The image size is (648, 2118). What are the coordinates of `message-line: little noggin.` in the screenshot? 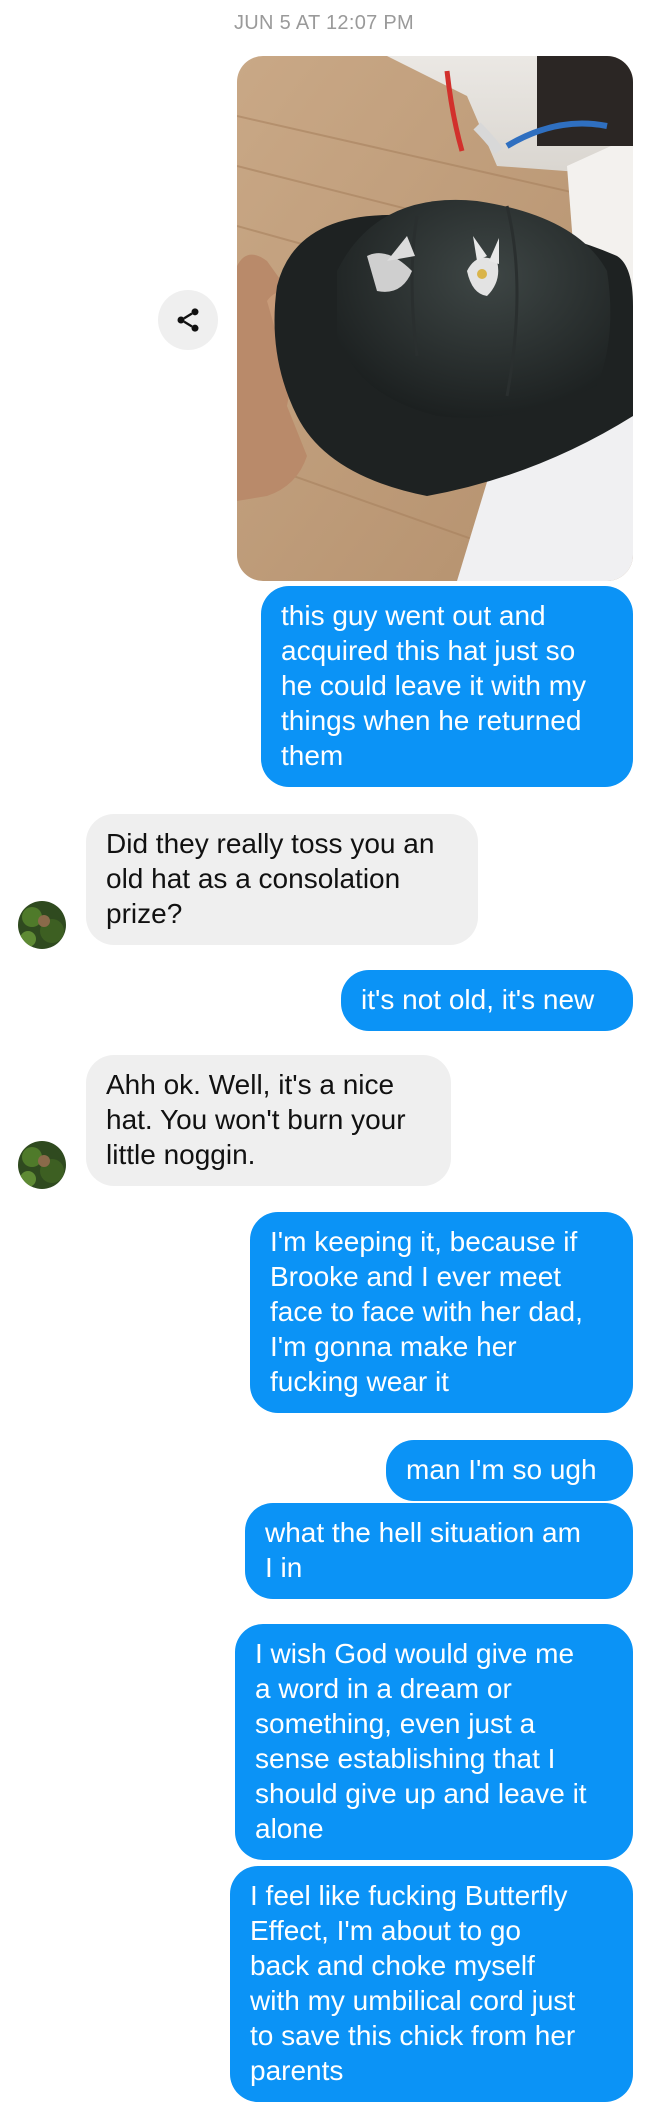 It's located at (181, 1154).